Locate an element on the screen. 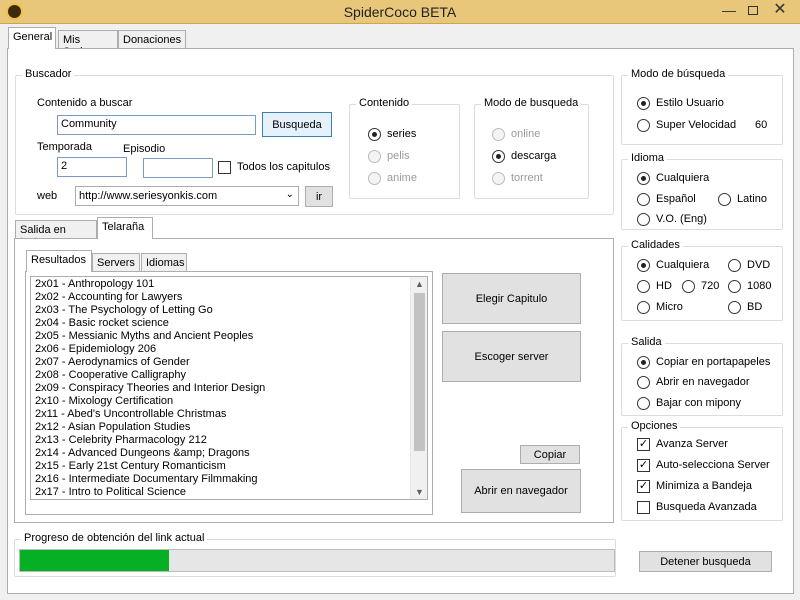 This screenshot has height=600, width=800. calidad-1080-radio is located at coordinates (734, 286).